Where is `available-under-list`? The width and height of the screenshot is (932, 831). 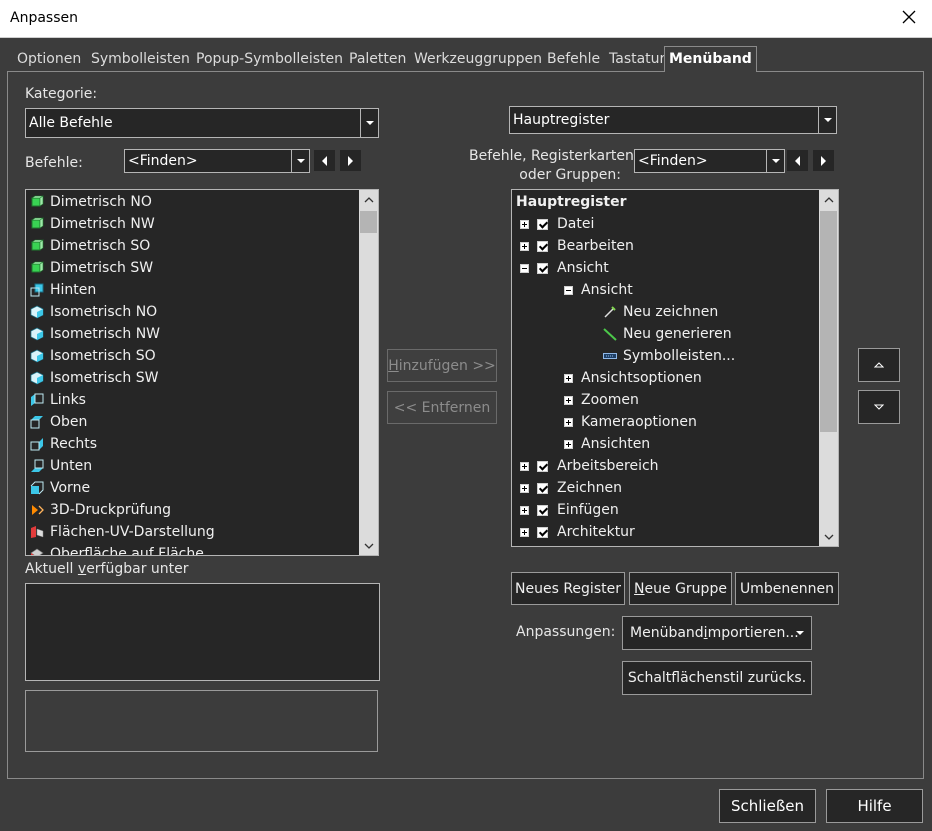
available-under-list is located at coordinates (202, 632).